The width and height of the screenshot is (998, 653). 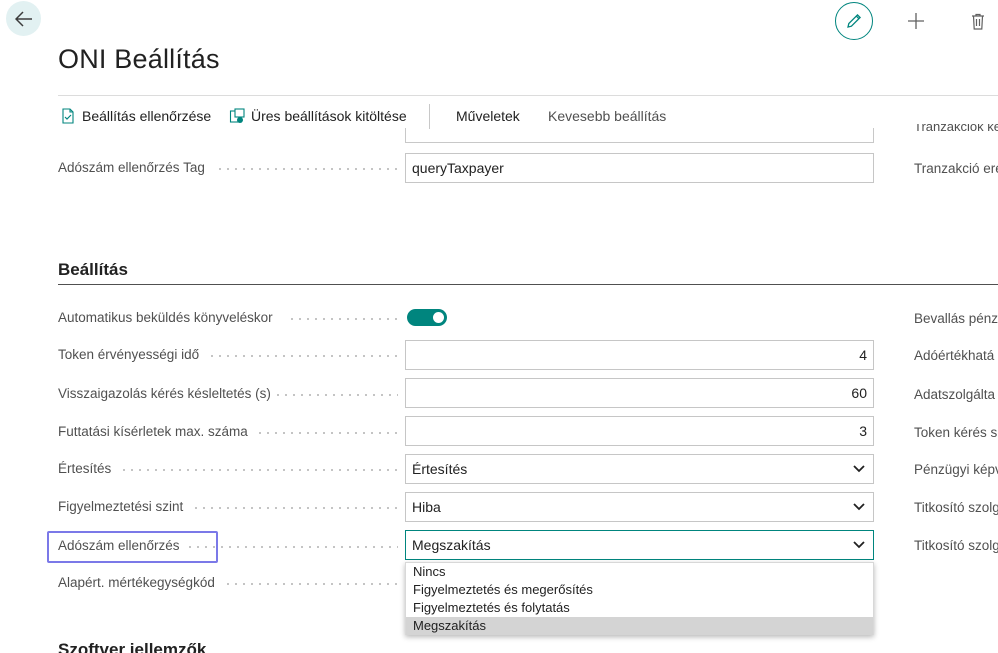 What do you see at coordinates (639, 431) in the screenshot?
I see `max-attempts-input: 3` at bounding box center [639, 431].